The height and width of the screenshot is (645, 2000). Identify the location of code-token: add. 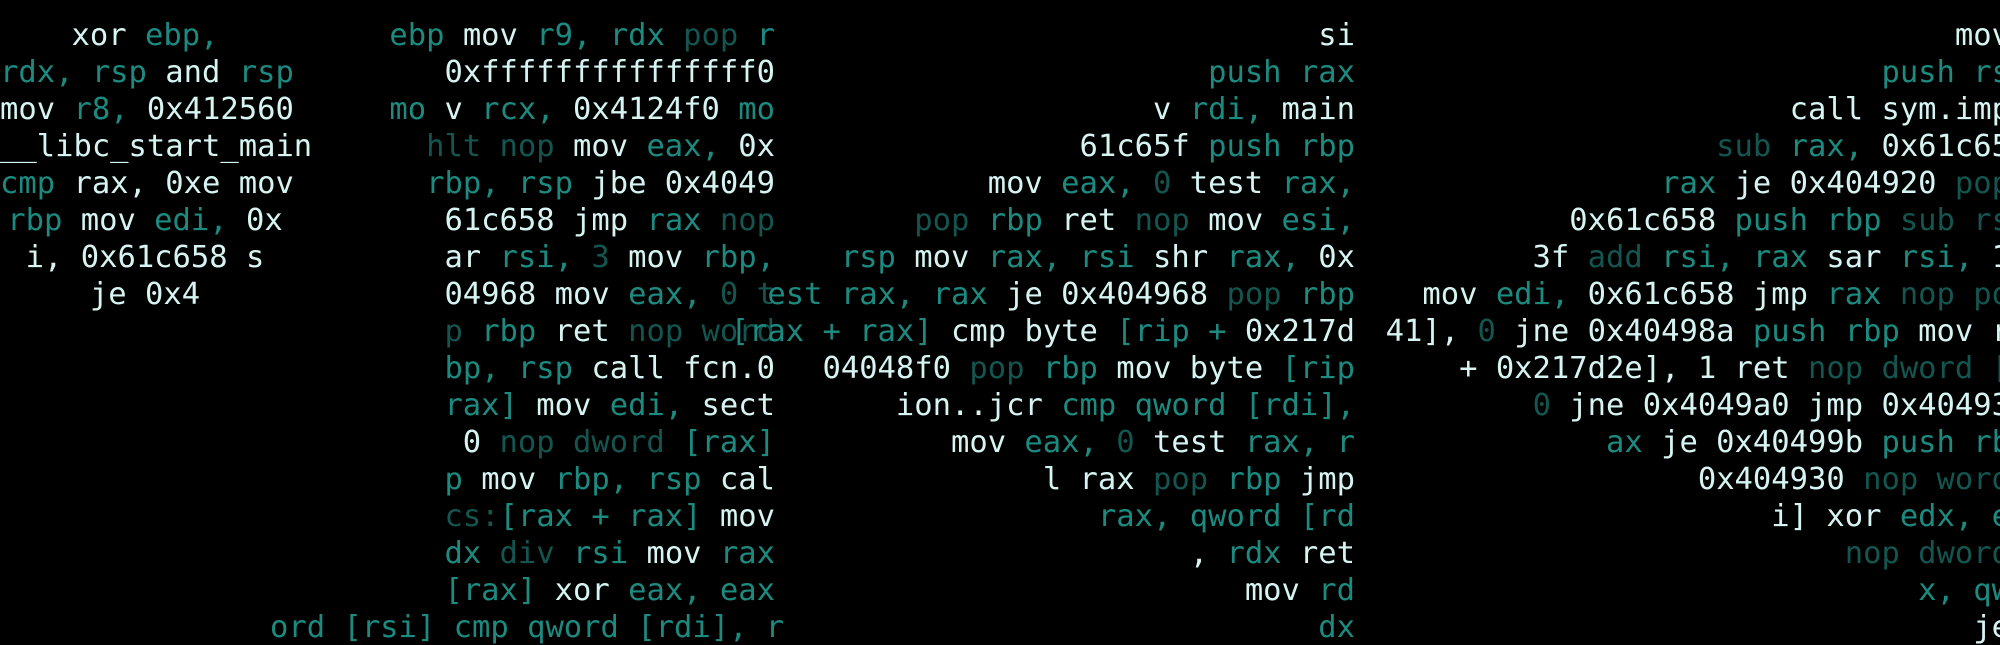
(1624, 257).